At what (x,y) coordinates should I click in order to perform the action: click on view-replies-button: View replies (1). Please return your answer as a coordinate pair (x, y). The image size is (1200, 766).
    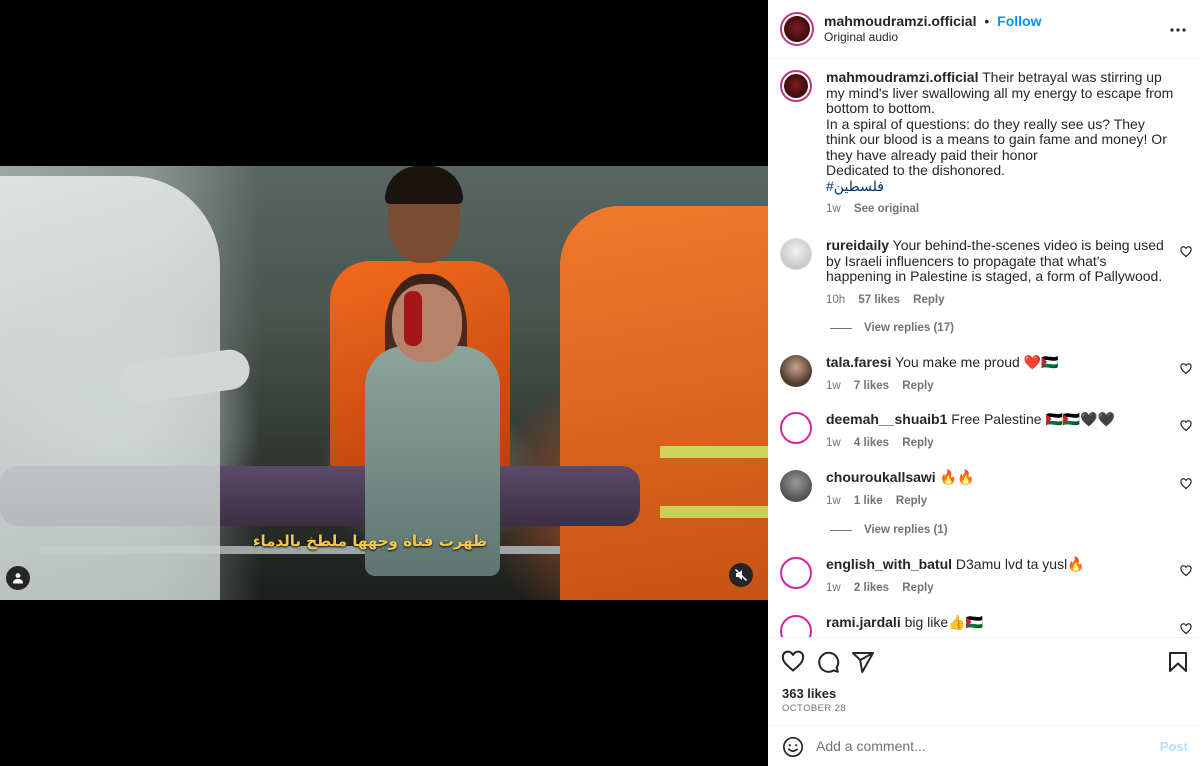
    Looking at the image, I should click on (889, 530).